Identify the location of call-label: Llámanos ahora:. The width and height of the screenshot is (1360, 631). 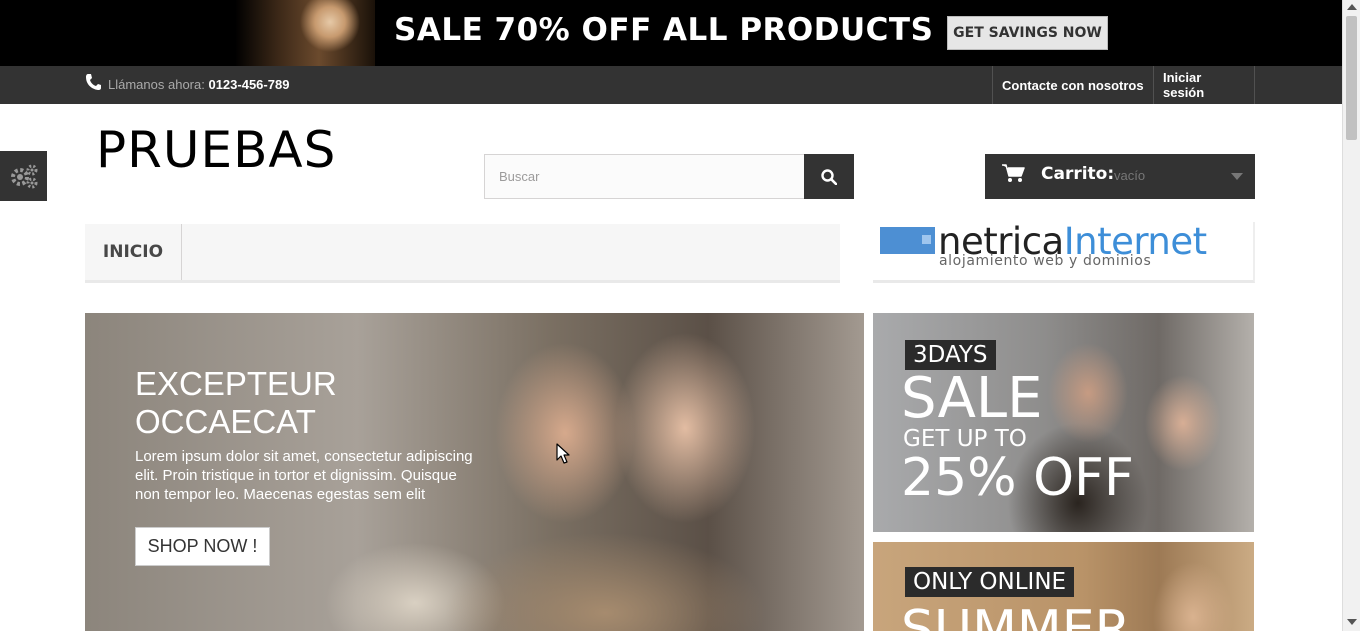
(156, 84).